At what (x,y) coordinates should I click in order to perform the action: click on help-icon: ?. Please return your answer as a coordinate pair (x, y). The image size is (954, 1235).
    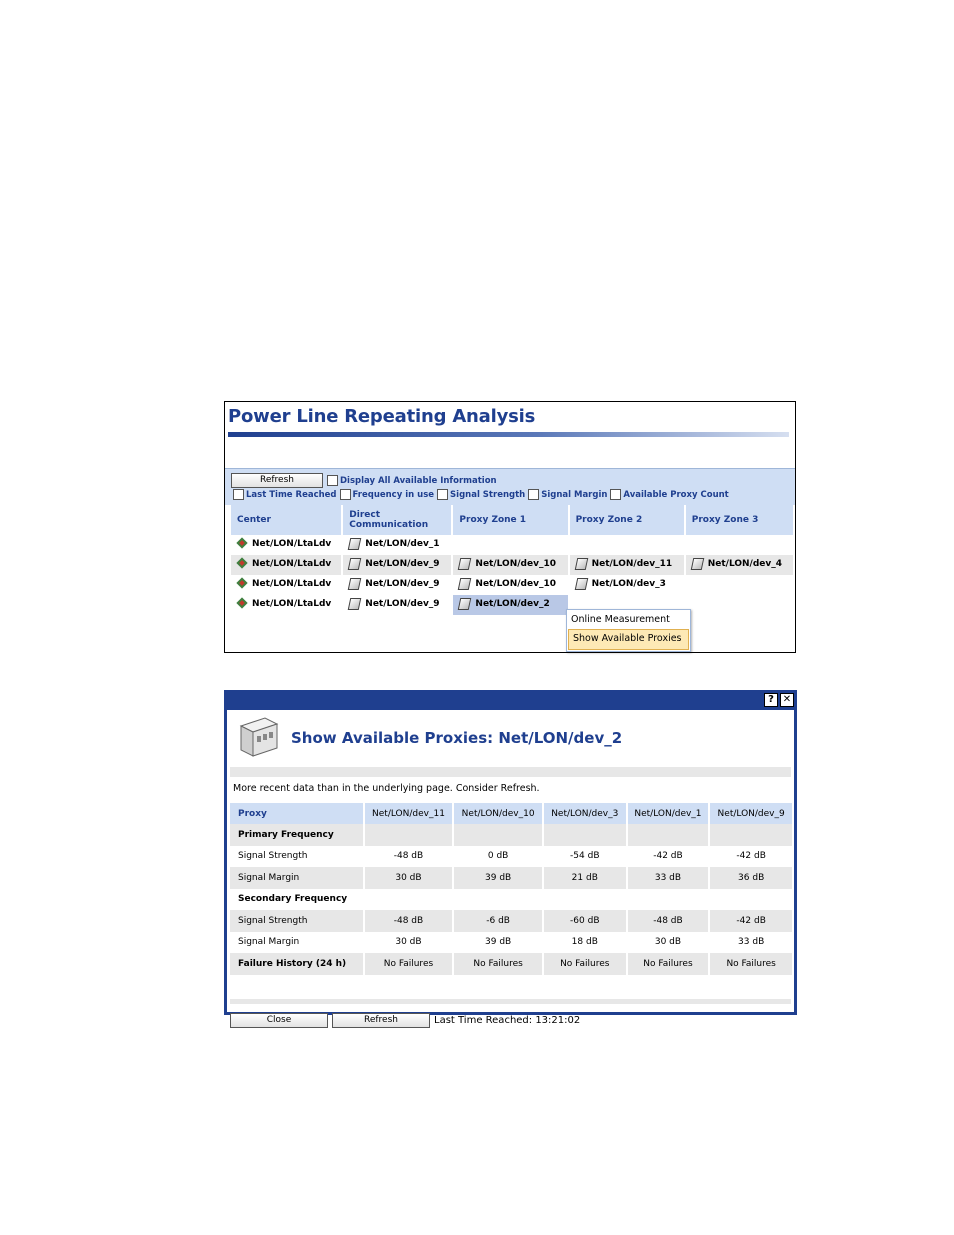
    Looking at the image, I should click on (771, 700).